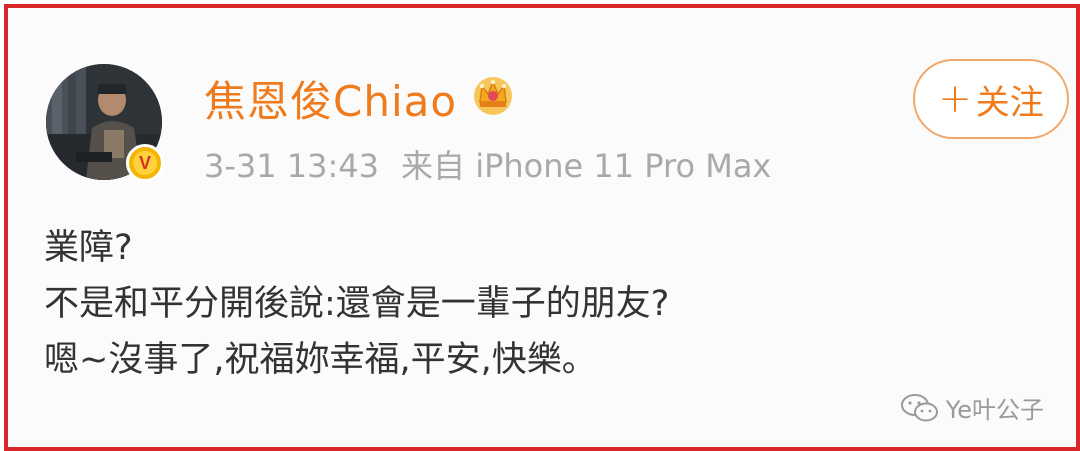 The image size is (1080, 451). I want to click on watermark: Ye叶公子, so click(972, 407).